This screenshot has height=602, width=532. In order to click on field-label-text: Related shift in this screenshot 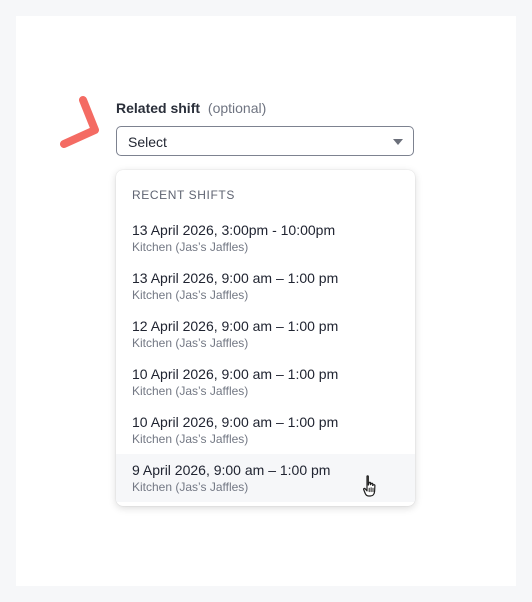, I will do `click(158, 108)`.